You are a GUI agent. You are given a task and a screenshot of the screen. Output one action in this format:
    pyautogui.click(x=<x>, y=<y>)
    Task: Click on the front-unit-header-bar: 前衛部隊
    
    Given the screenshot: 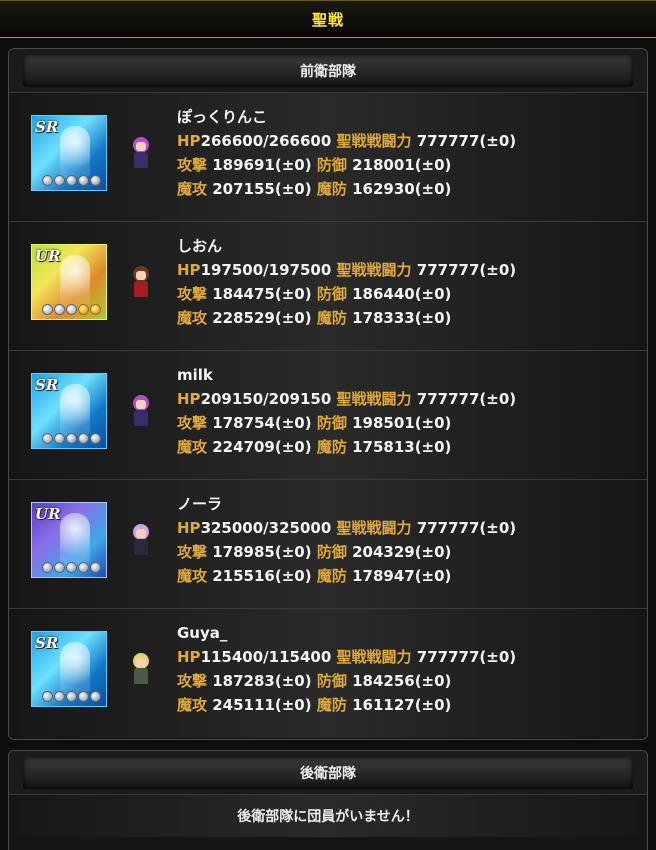 What is the action you would take?
    pyautogui.click(x=328, y=71)
    